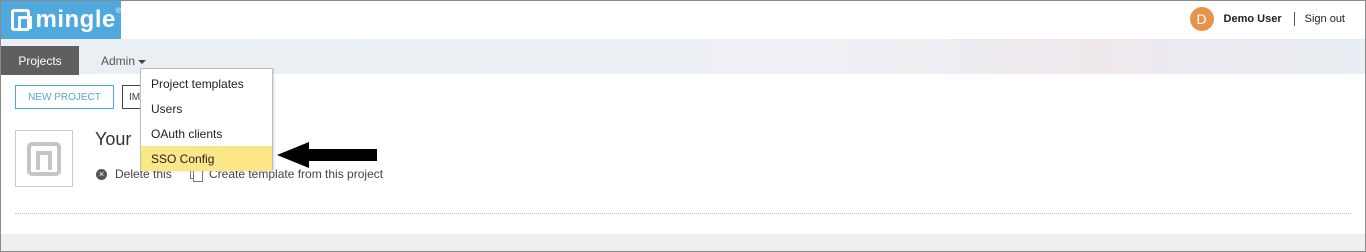  What do you see at coordinates (142, 61) in the screenshot?
I see `caret-down-icon` at bounding box center [142, 61].